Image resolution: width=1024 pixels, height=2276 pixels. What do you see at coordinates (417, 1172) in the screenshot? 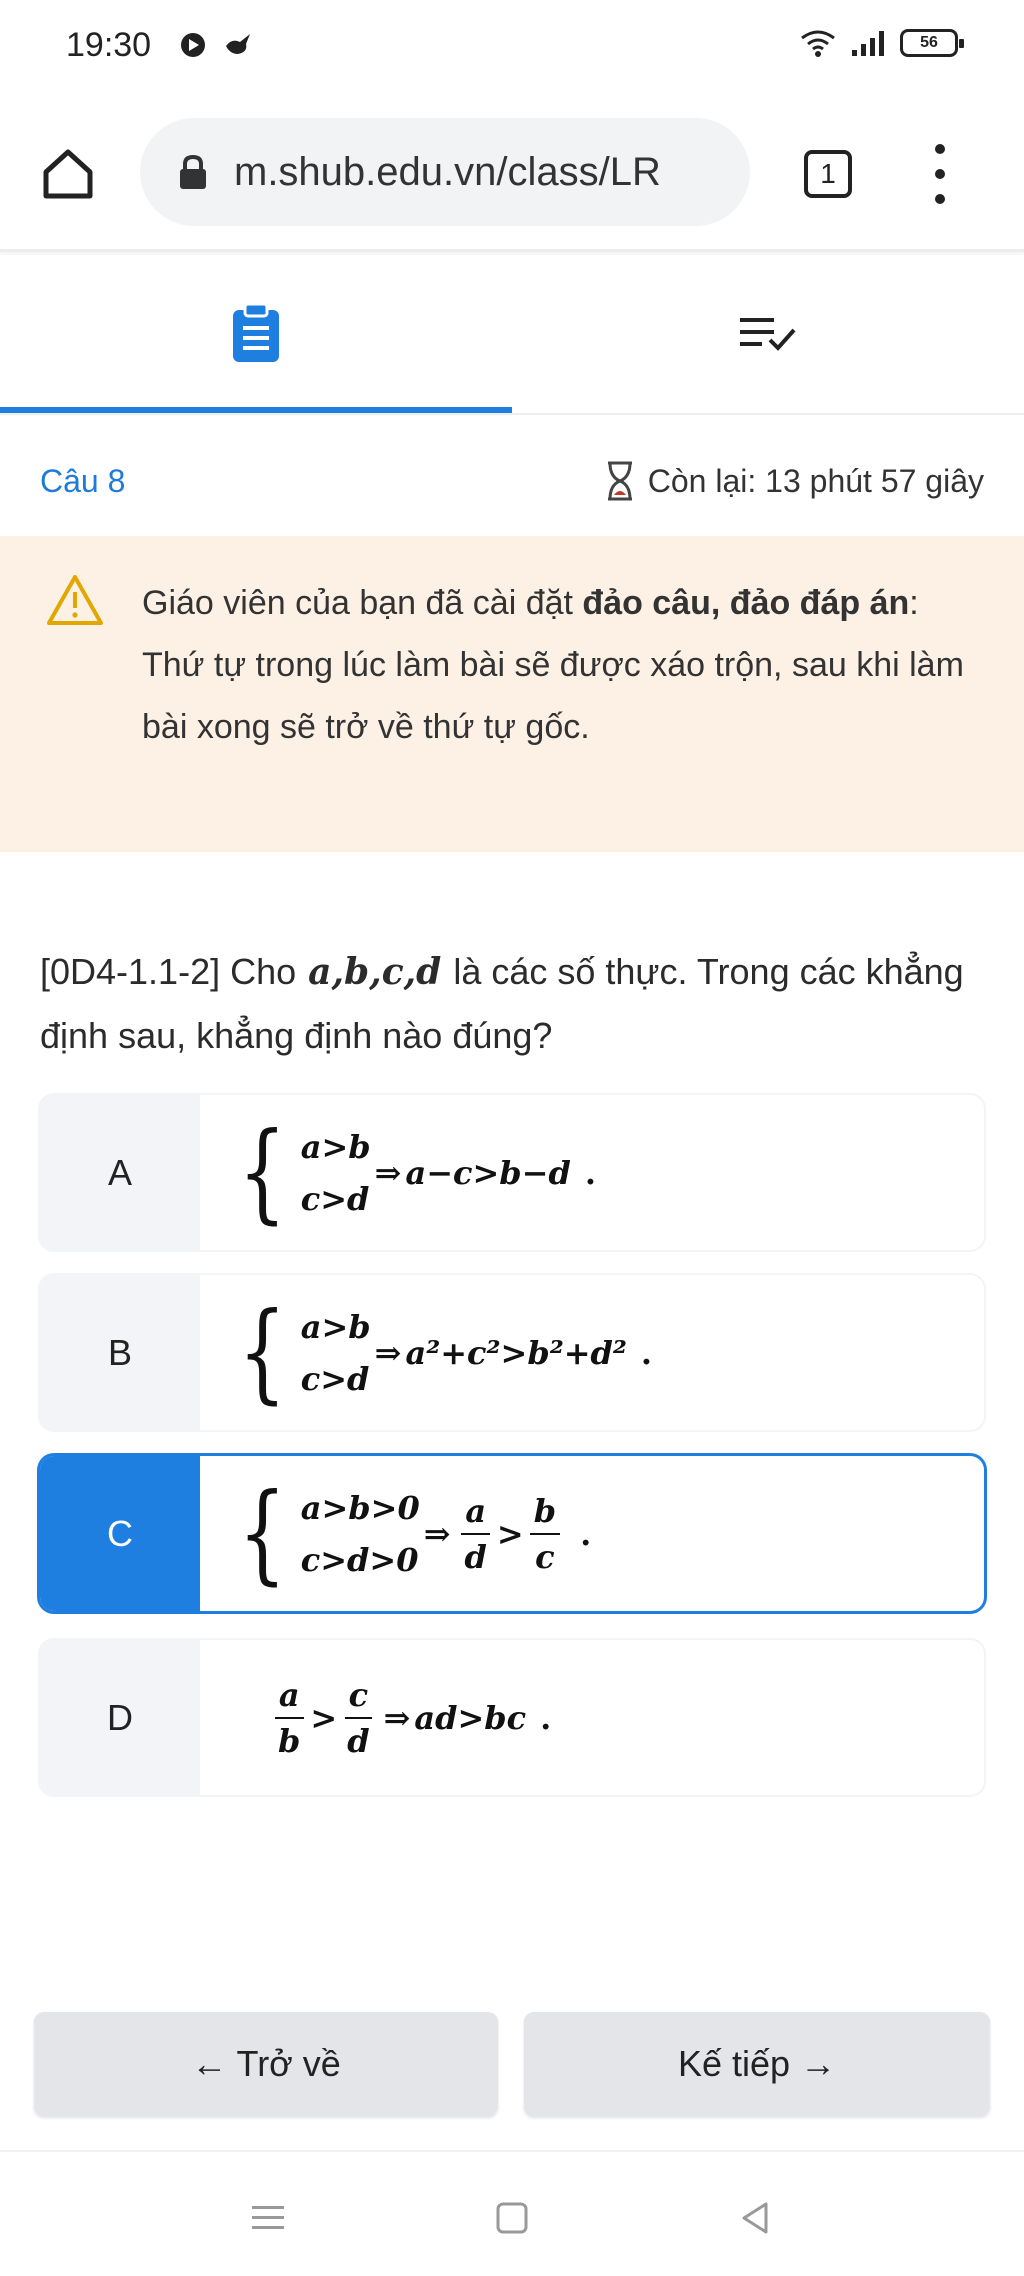
I see `option-a-formula: { a>b c>d ⇒ a−c>b−d .` at bounding box center [417, 1172].